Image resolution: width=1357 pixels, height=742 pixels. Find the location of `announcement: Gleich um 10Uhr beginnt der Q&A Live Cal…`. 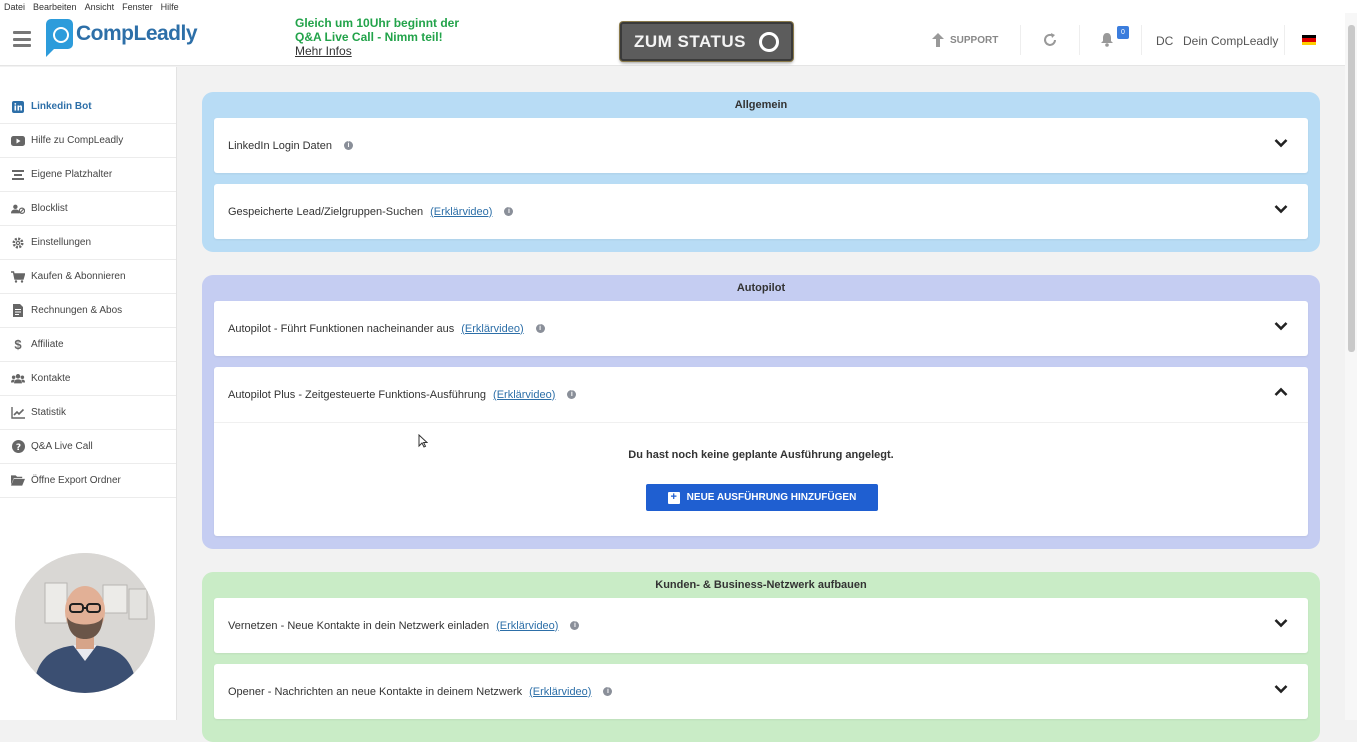

announcement: Gleich um 10Uhr beginnt der Q&A Live Cal… is located at coordinates (395, 37).